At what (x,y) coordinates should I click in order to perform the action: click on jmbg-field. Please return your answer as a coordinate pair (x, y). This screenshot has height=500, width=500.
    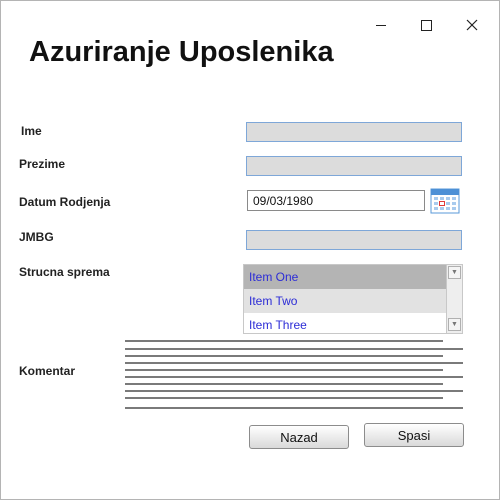
    Looking at the image, I should click on (354, 240).